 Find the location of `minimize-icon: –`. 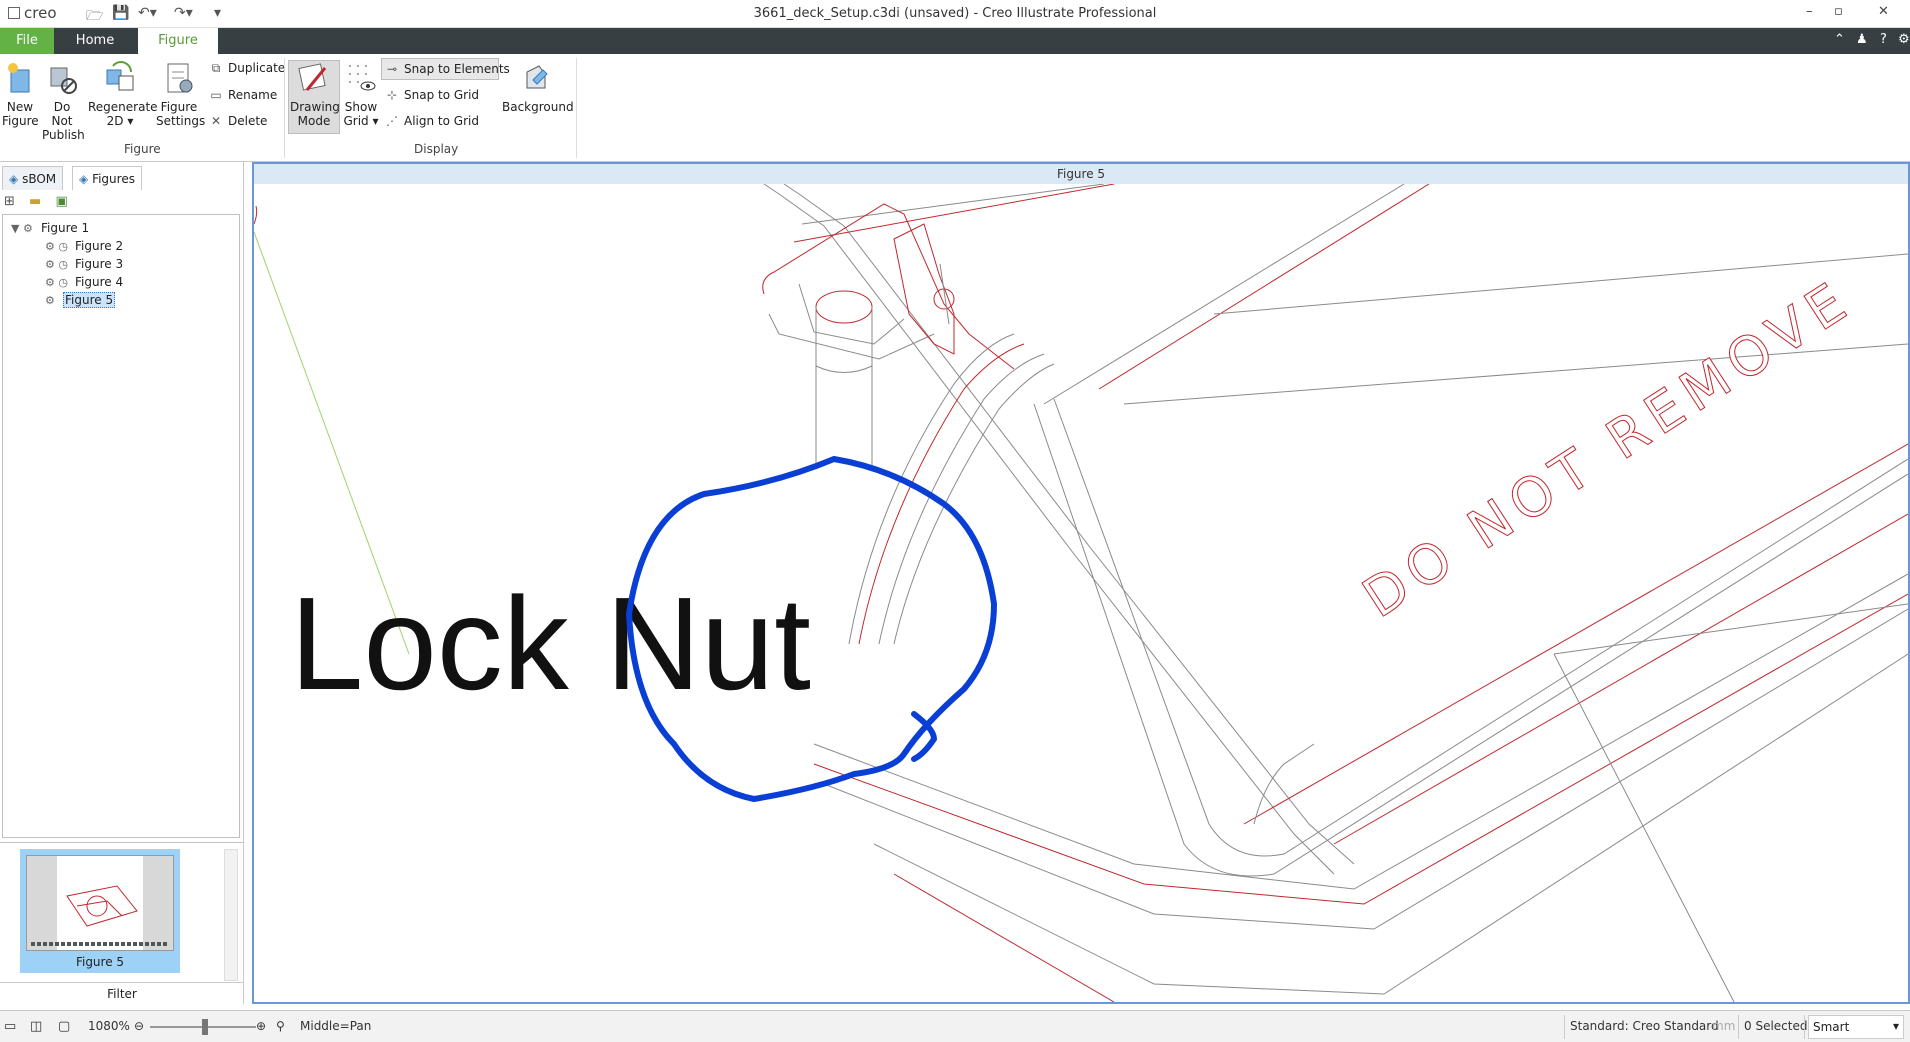

minimize-icon: – is located at coordinates (1809, 11).